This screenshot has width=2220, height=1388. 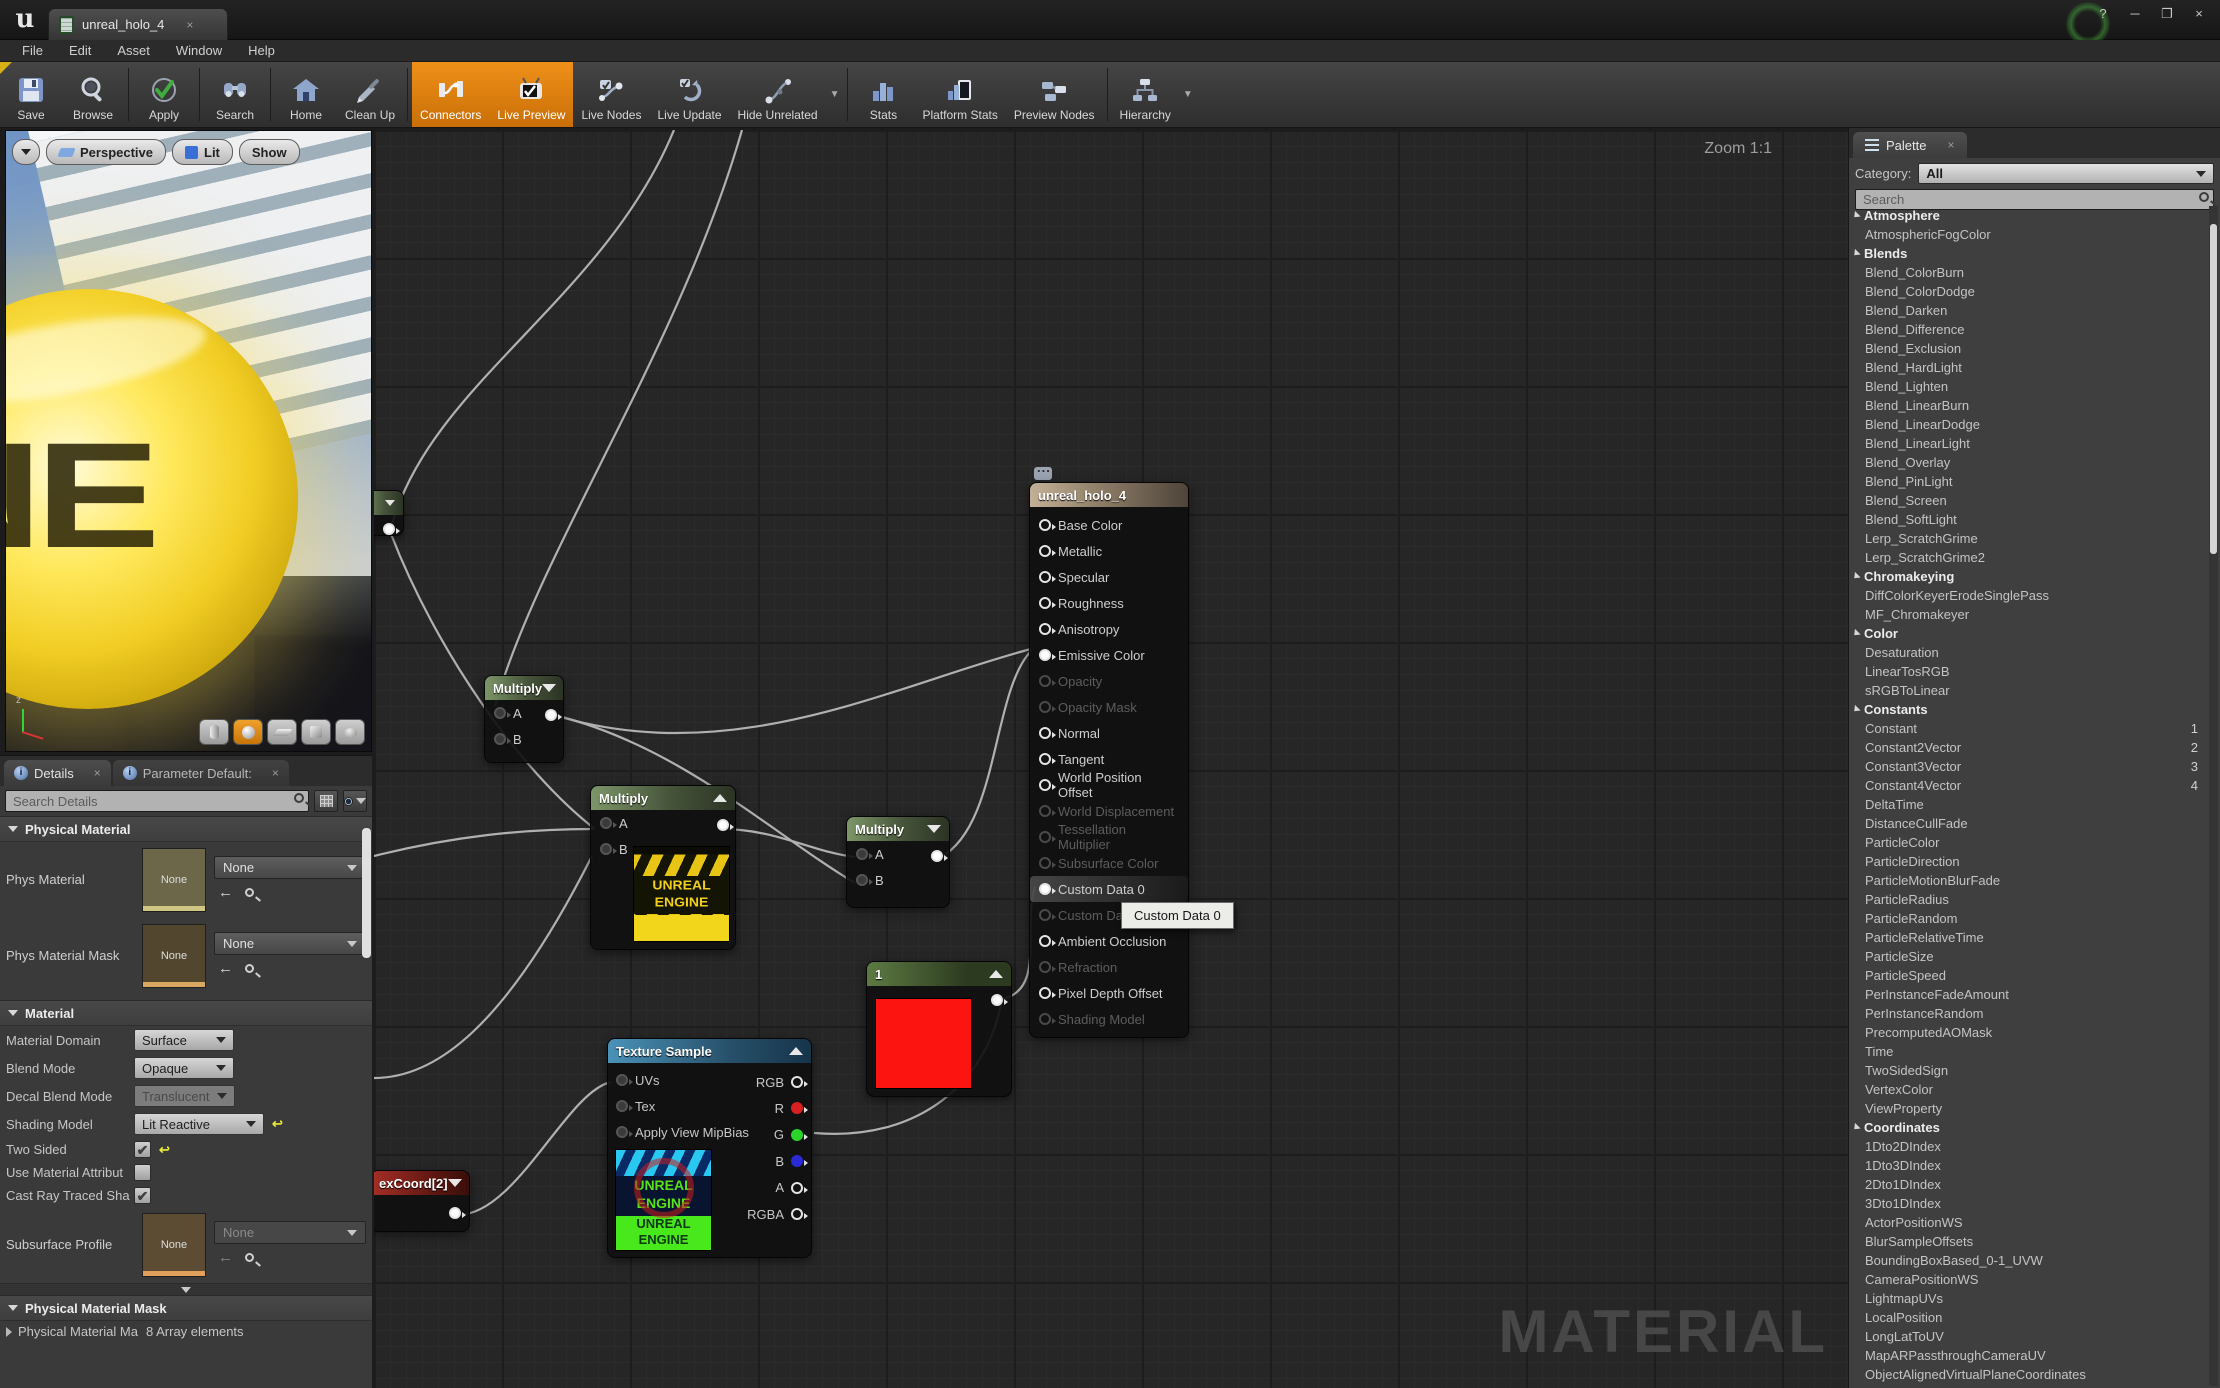 What do you see at coordinates (1109, 993) in the screenshot?
I see `material-pin: Pixel Depth Offset` at bounding box center [1109, 993].